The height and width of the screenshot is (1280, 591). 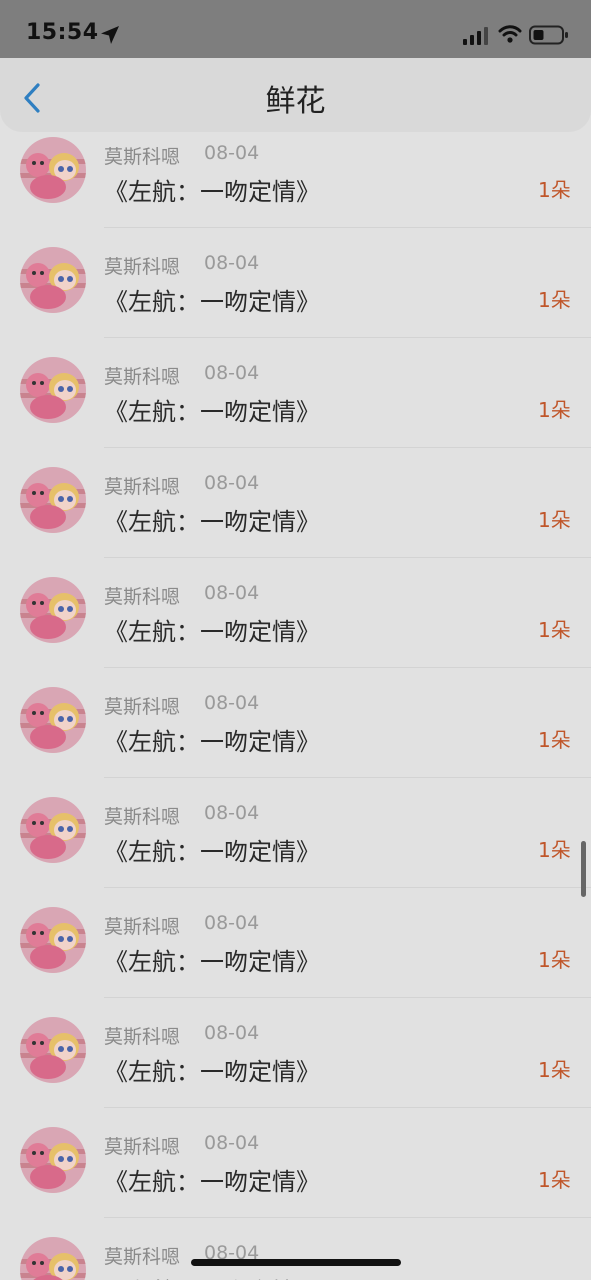 I want to click on cellular-signal-icon, so click(x=475, y=36).